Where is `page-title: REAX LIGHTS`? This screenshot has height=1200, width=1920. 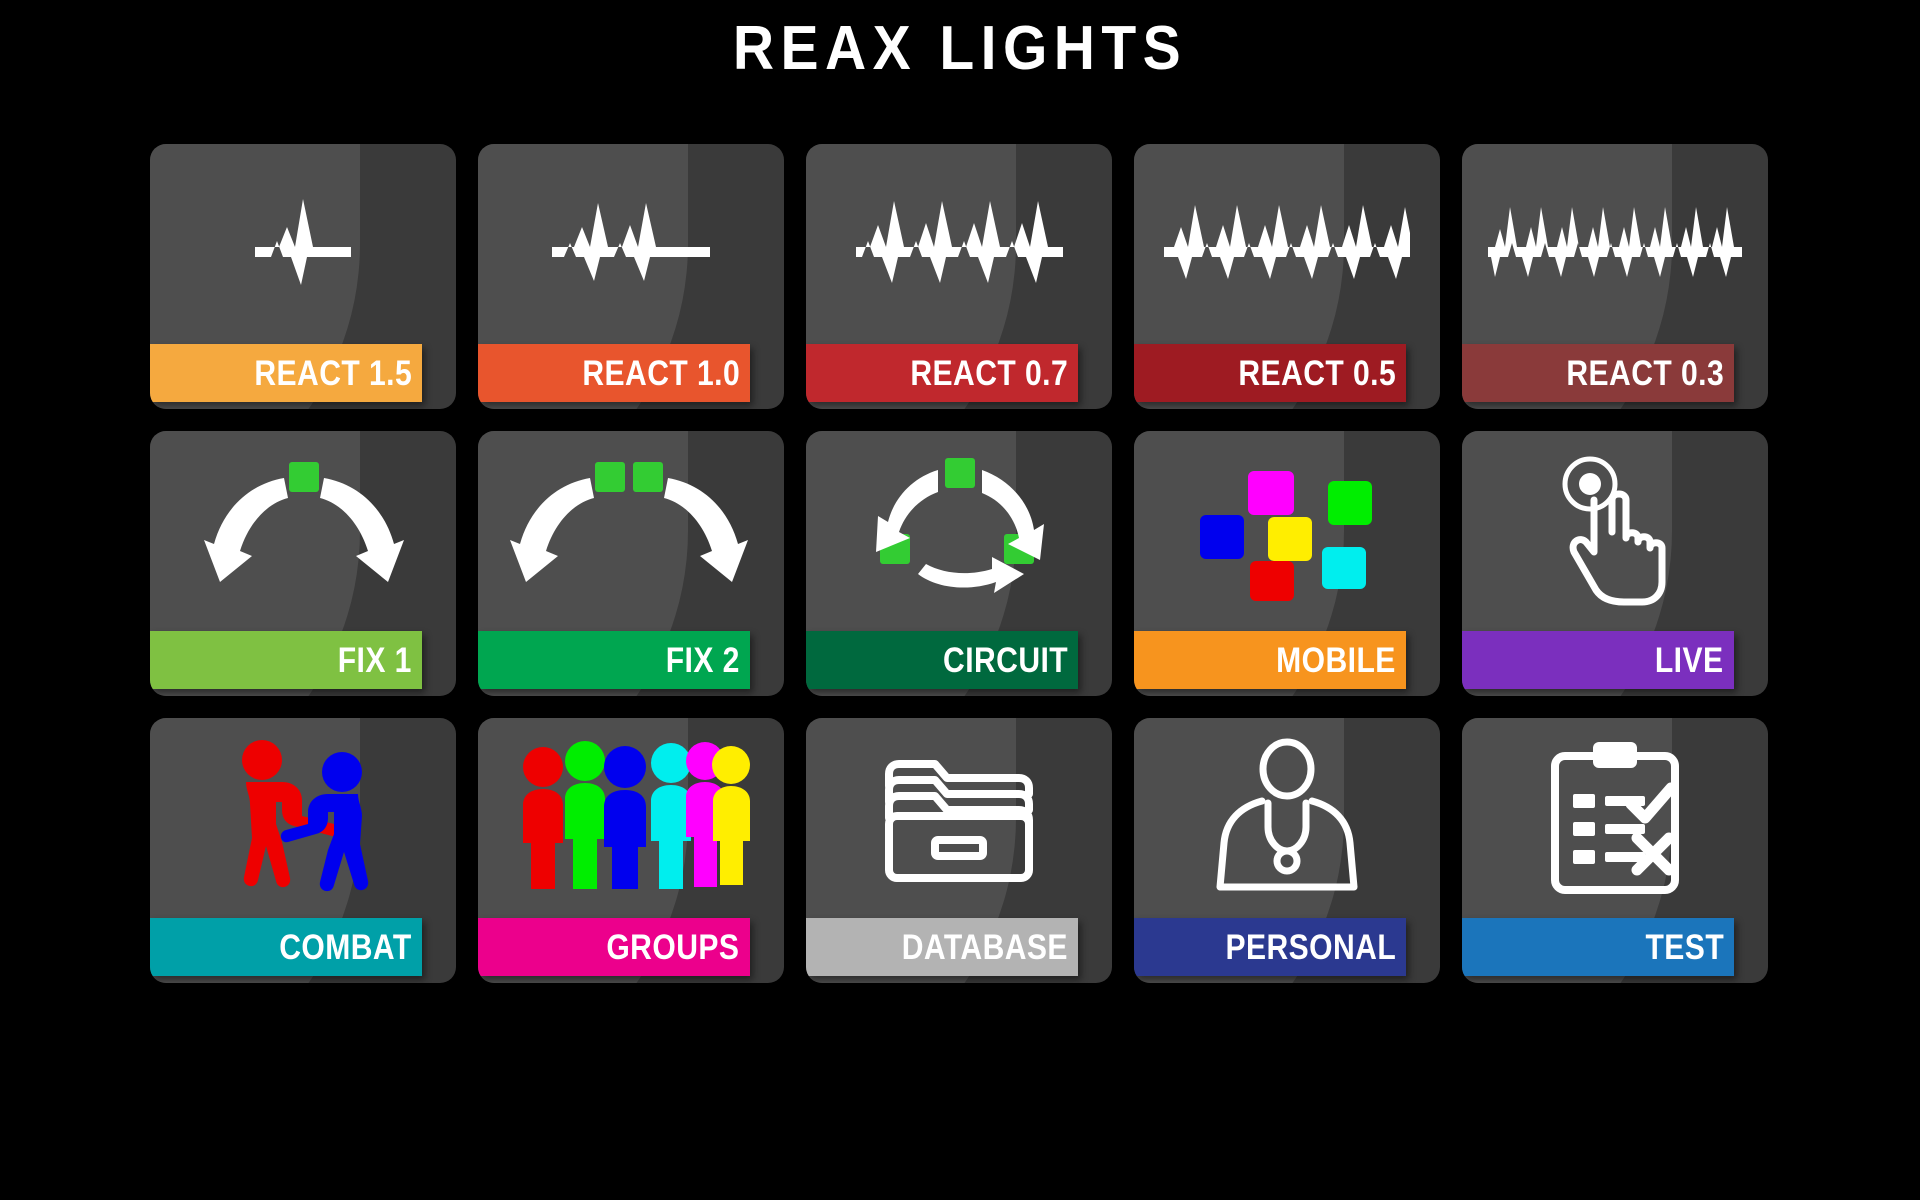 page-title: REAX LIGHTS is located at coordinates (960, 48).